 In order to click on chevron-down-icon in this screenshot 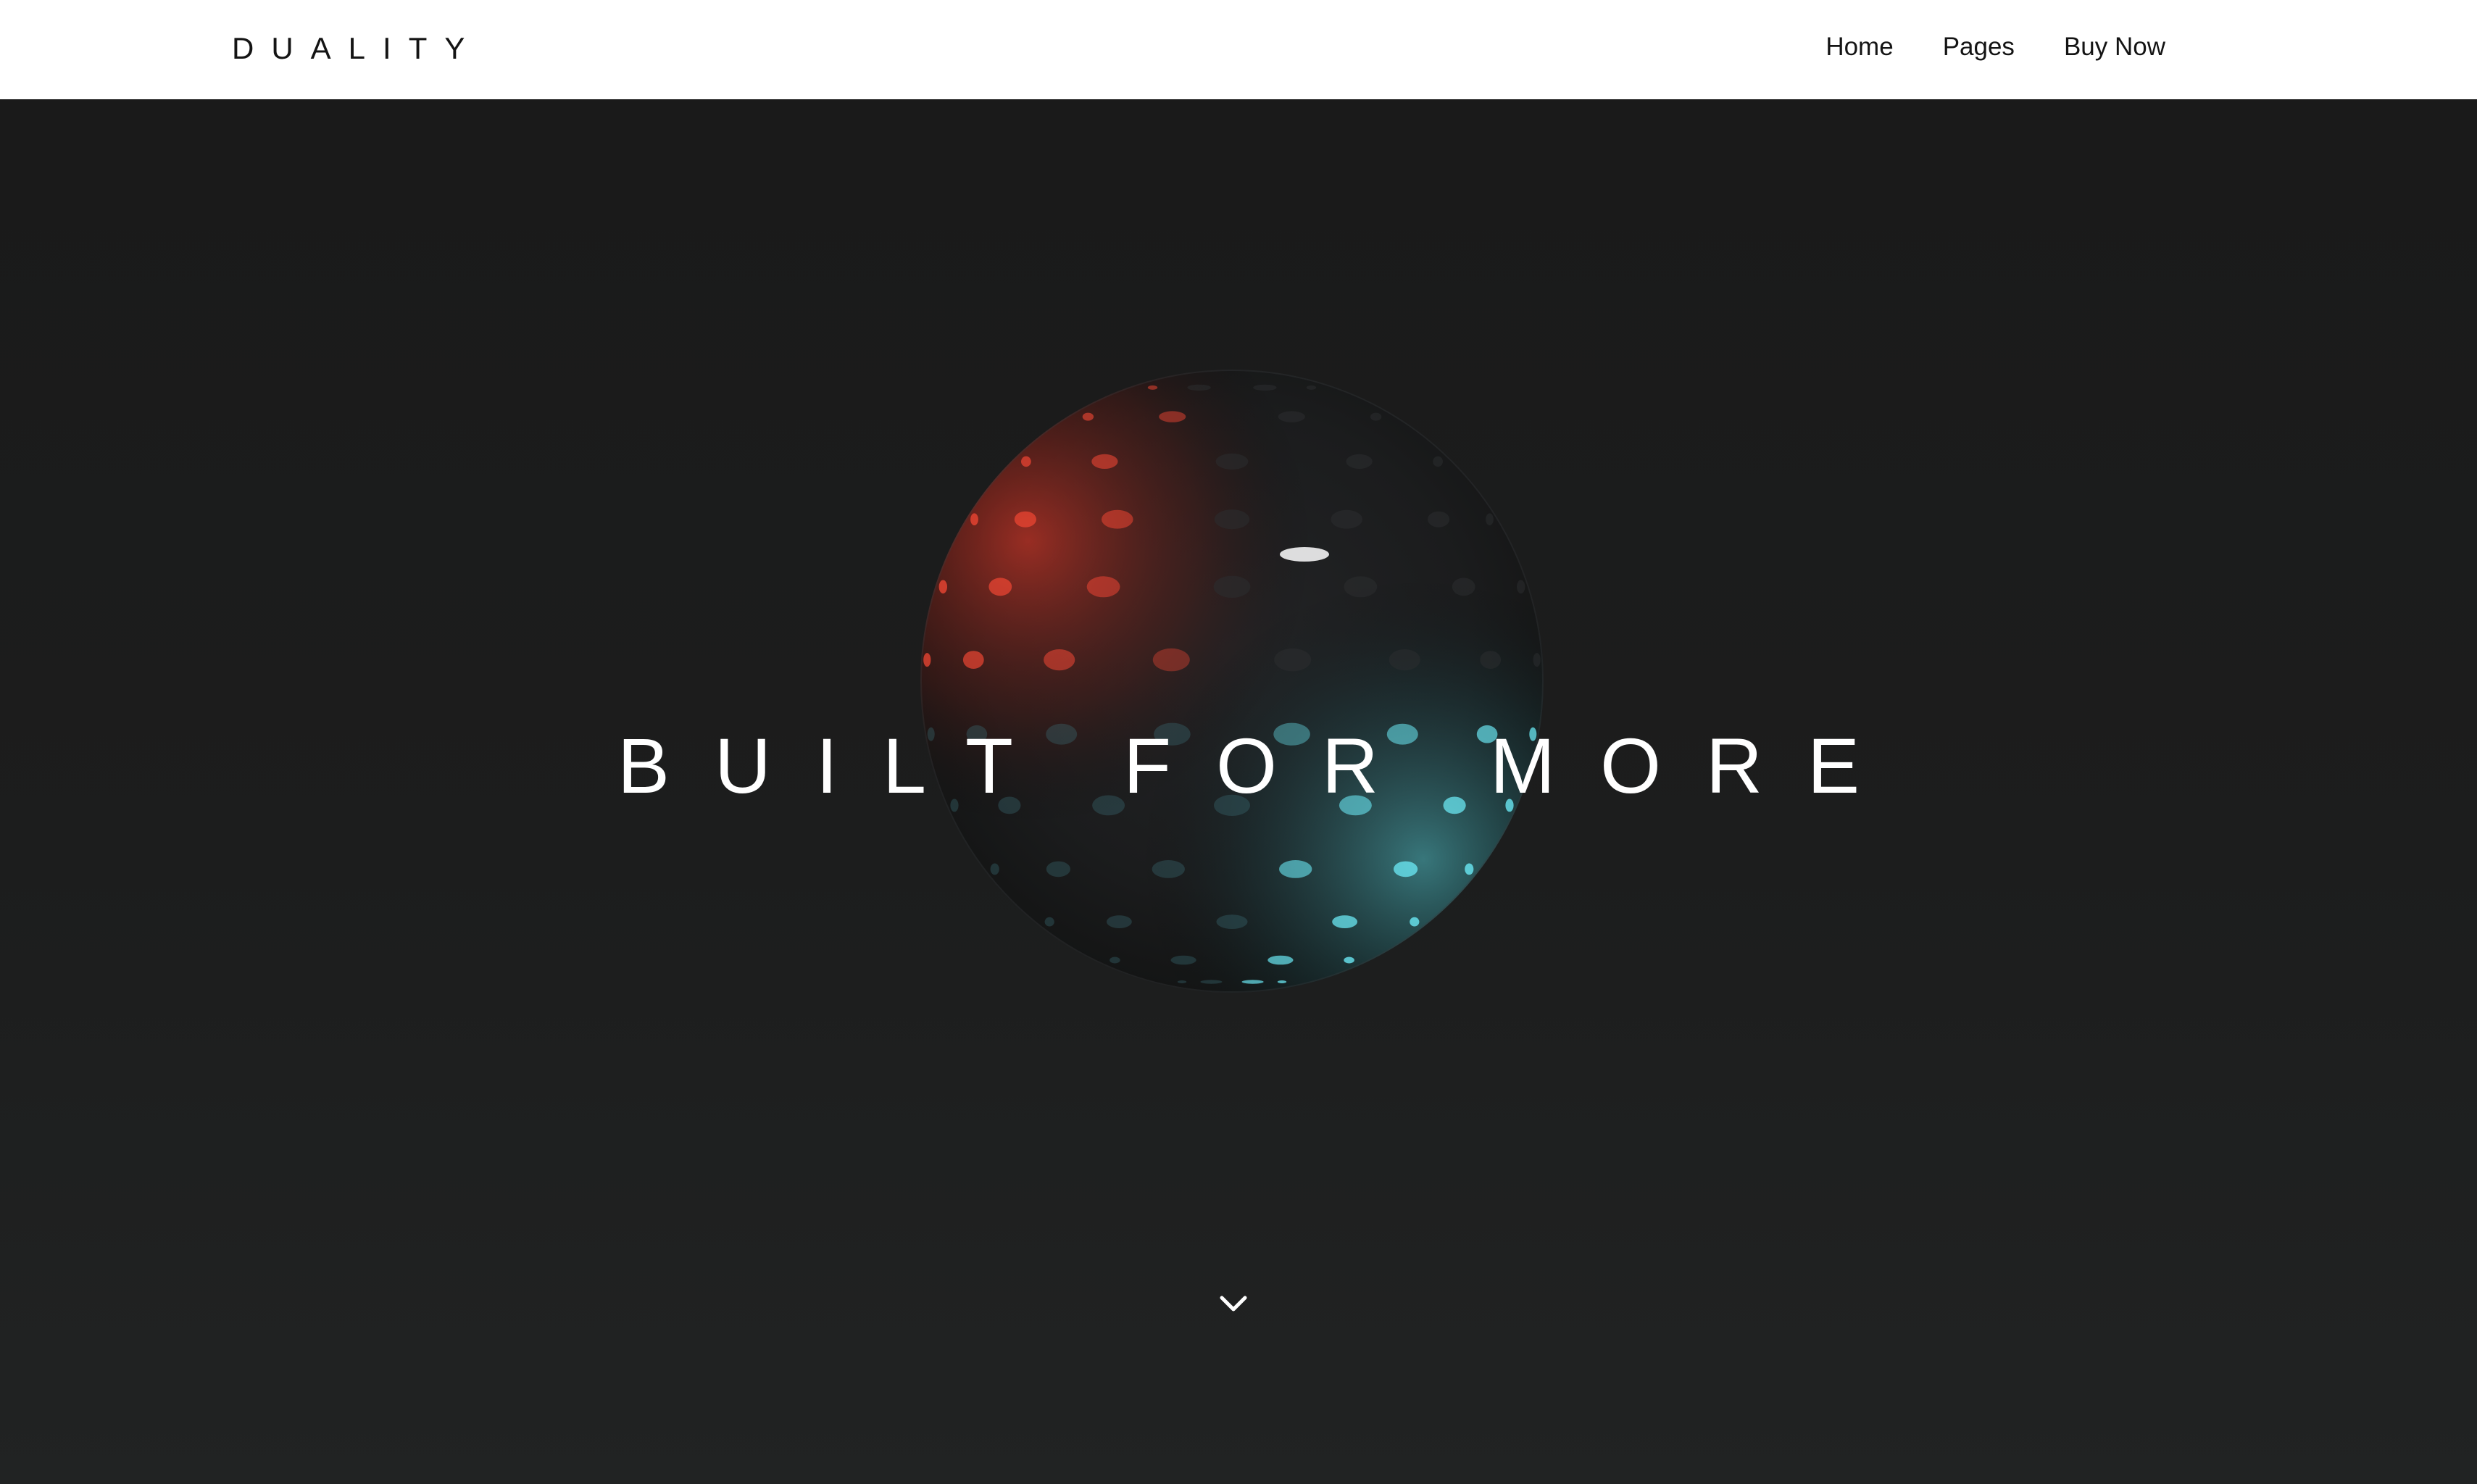, I will do `click(1233, 1304)`.